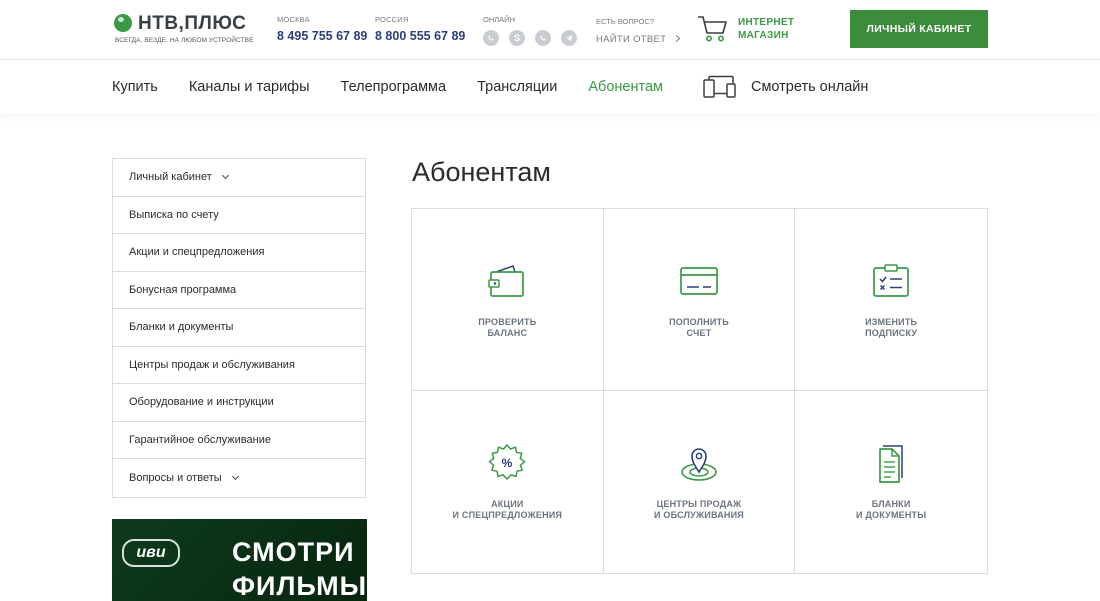 The height and width of the screenshot is (601, 1100). I want to click on question-block: ЕСТЬ ВОПРОС? НАЙТИ ОТВЕТ, so click(638, 31).